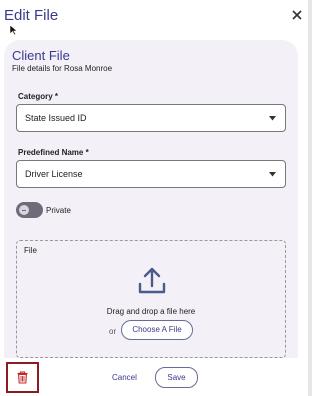  What do you see at coordinates (151, 311) in the screenshot?
I see `drop-instructions: Drag and drop a file here` at bounding box center [151, 311].